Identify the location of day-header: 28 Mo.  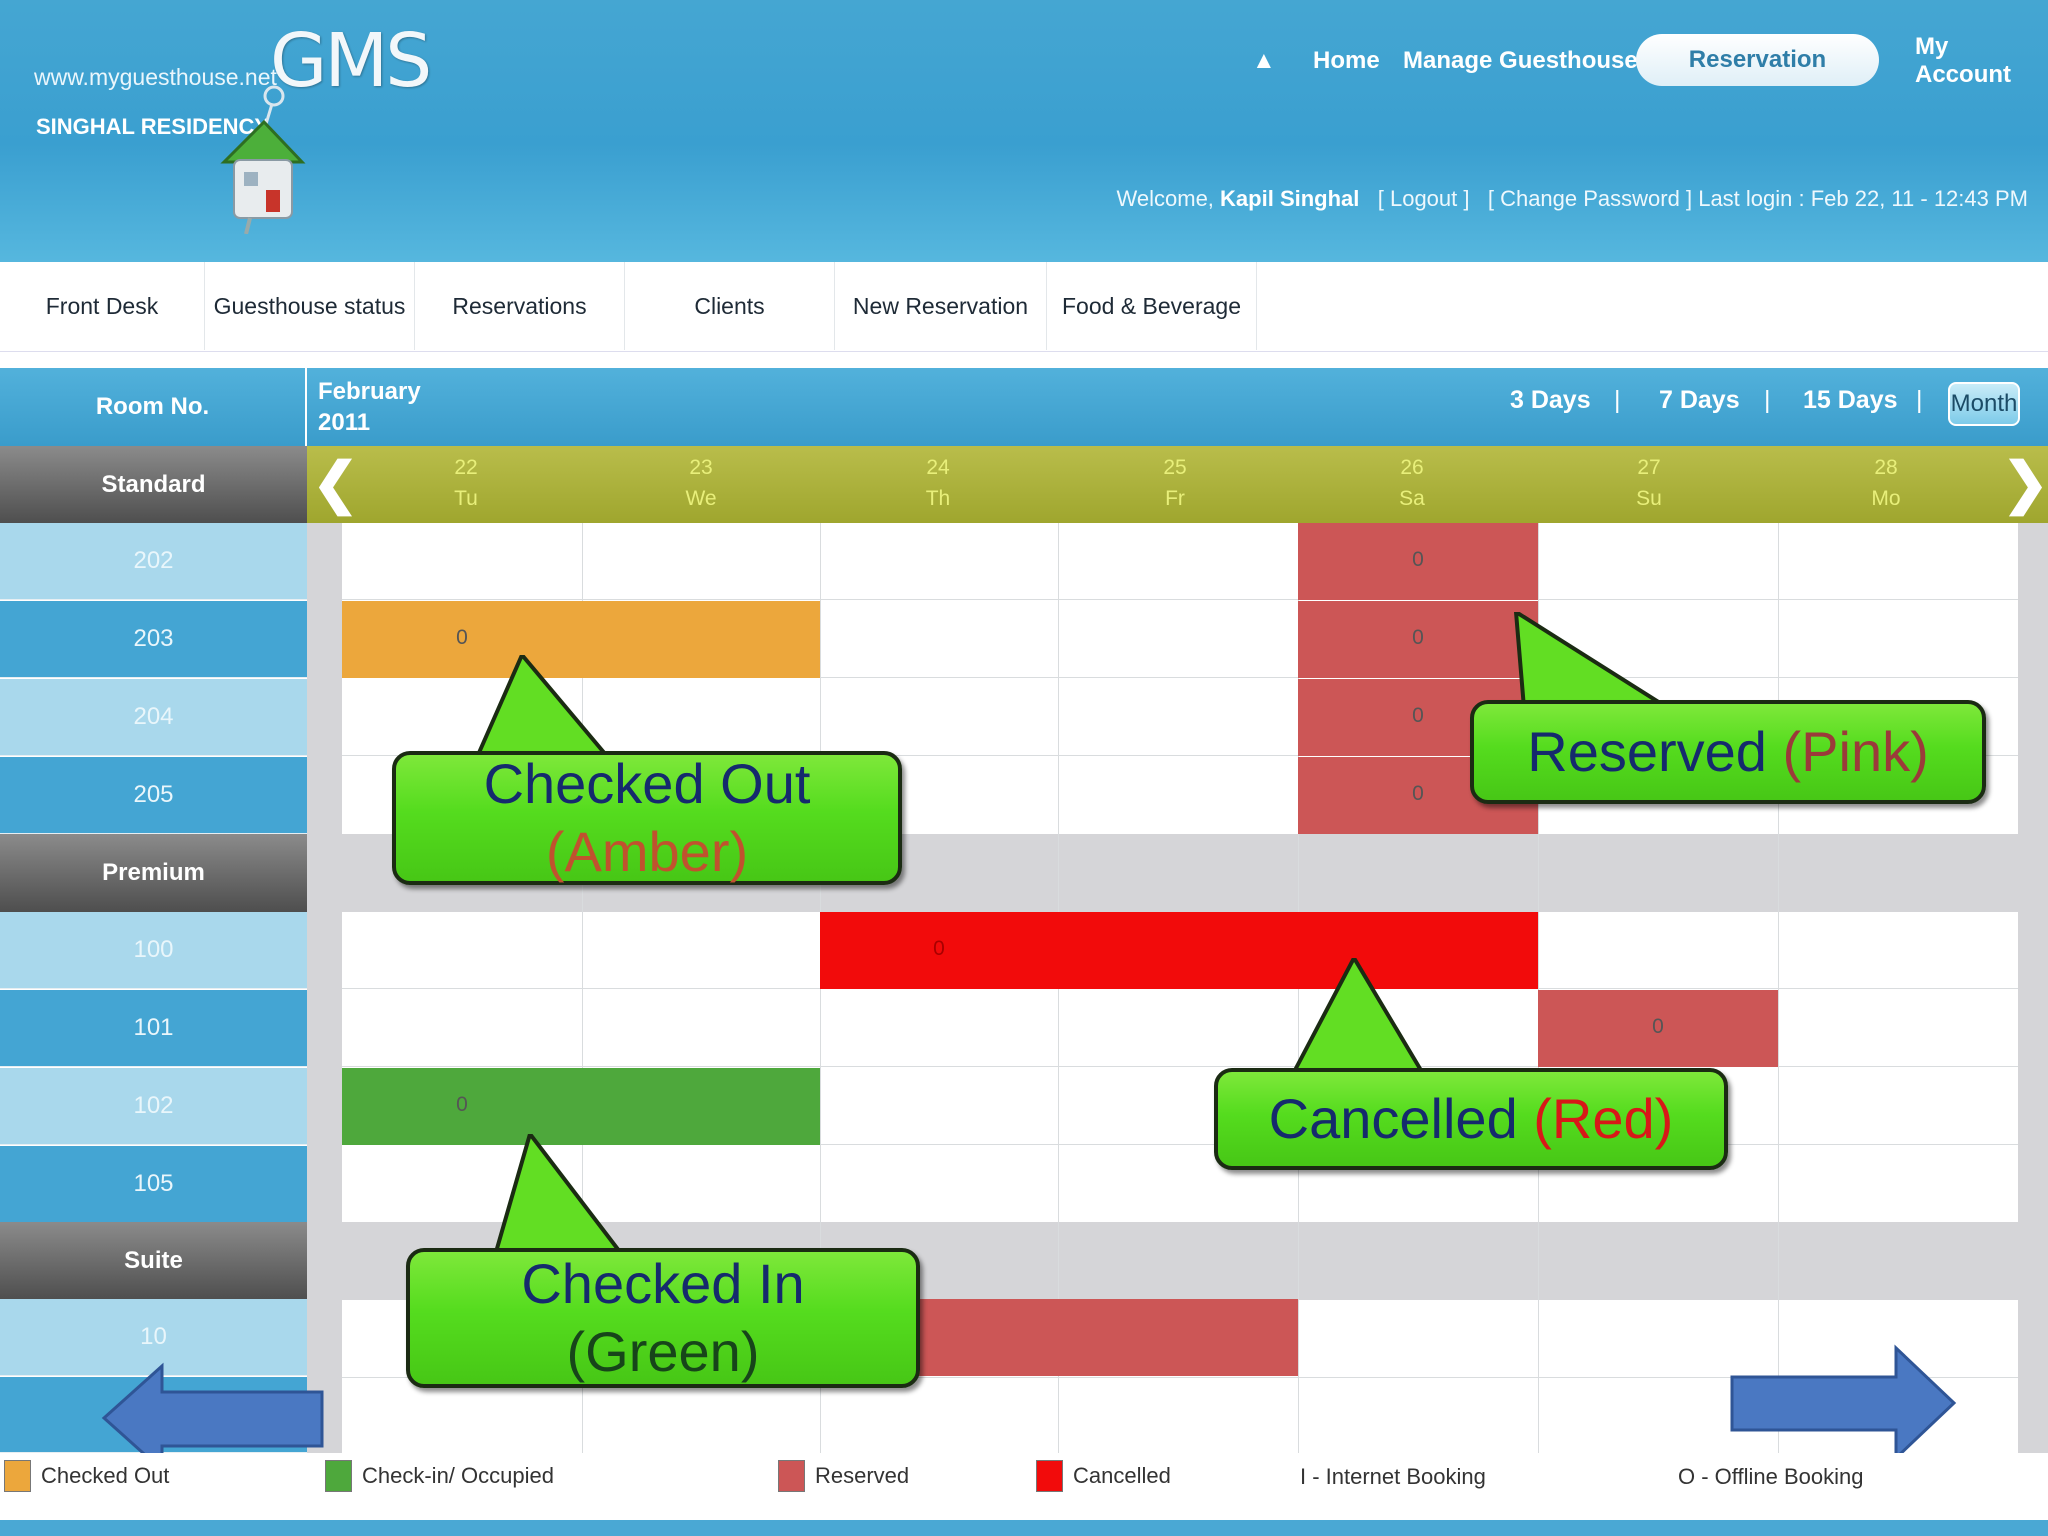
(1886, 483).